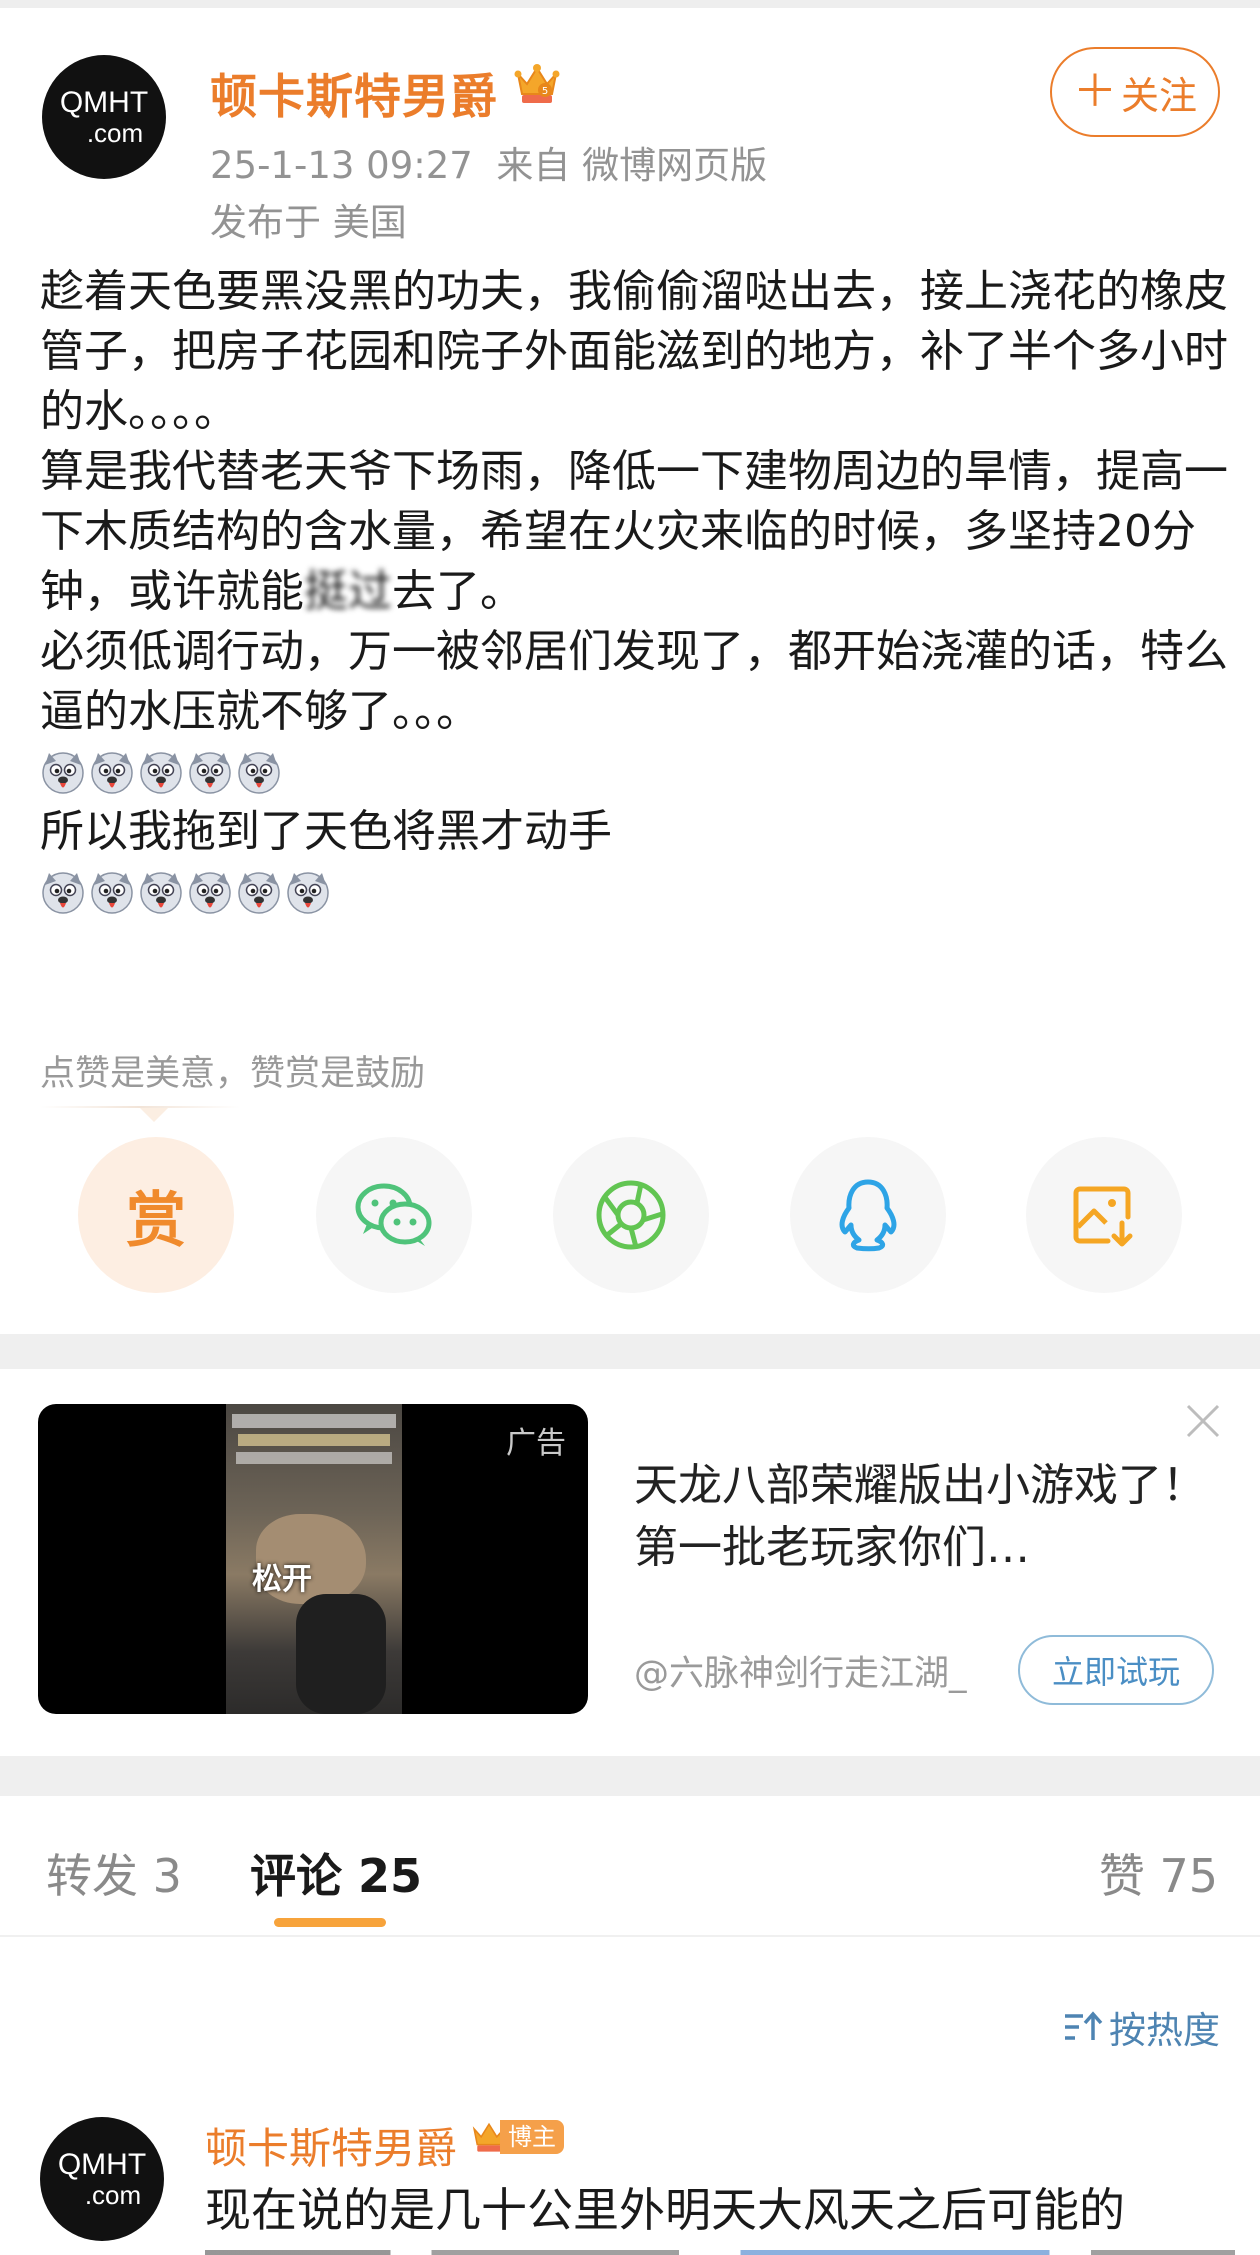  What do you see at coordinates (154, 1115) in the screenshot?
I see `tip-caret` at bounding box center [154, 1115].